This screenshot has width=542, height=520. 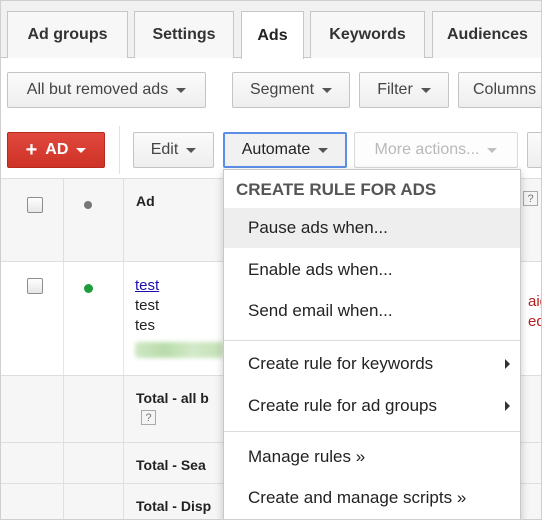 I want to click on automate-dropdown: Automate, so click(x=285, y=150).